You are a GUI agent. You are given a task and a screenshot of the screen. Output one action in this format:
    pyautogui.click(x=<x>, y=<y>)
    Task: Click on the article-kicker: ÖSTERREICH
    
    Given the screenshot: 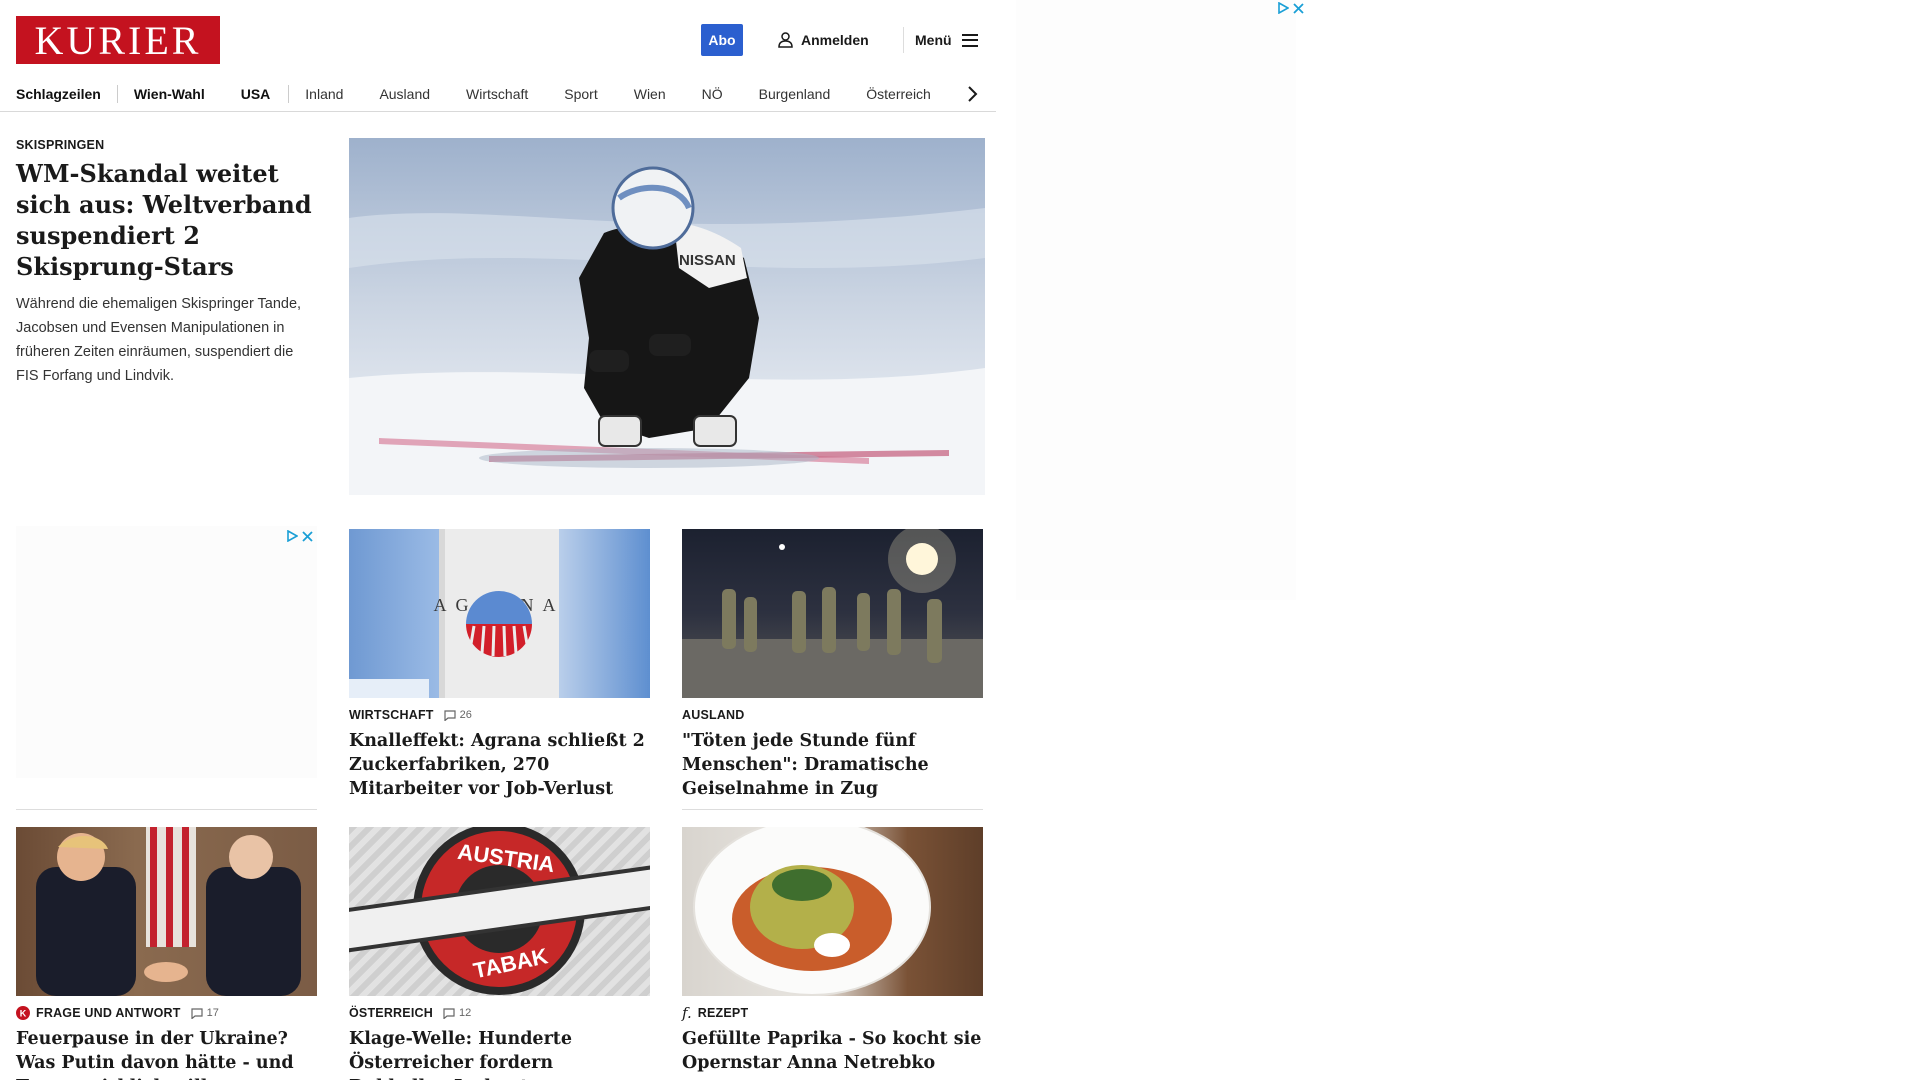 What is the action you would take?
    pyautogui.click(x=391, y=1013)
    